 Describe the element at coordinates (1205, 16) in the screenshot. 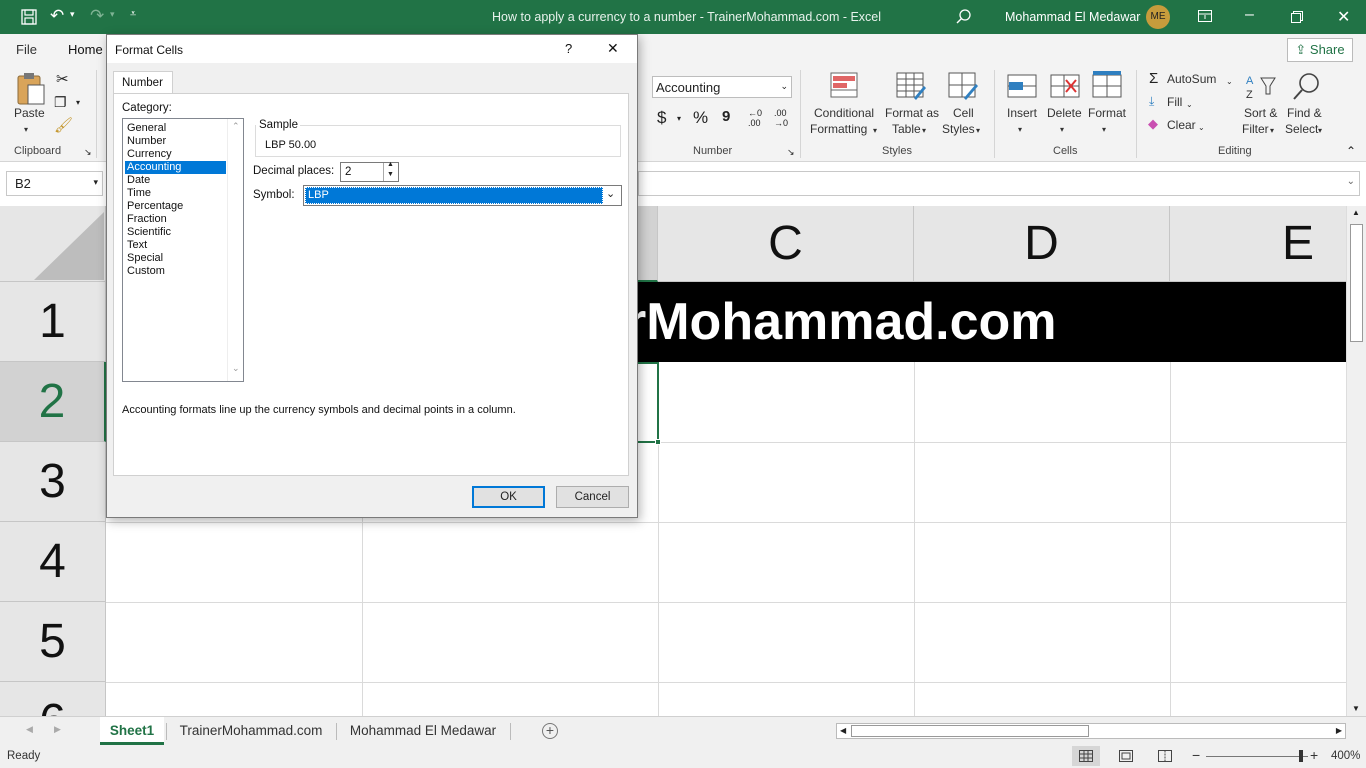

I see `ribbon-display-options-icon` at that location.